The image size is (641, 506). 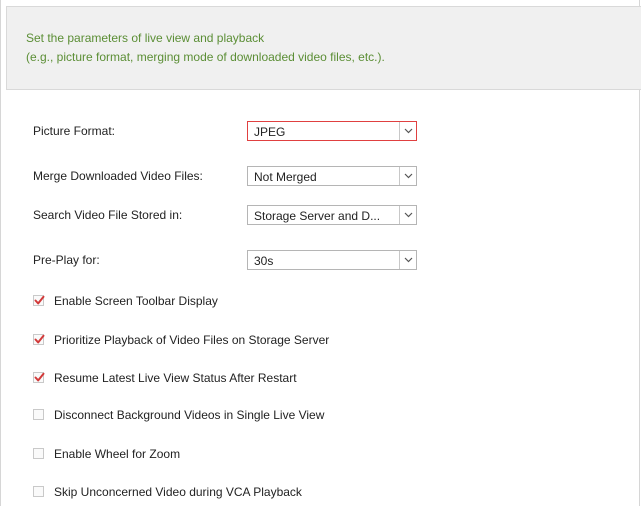 What do you see at coordinates (108, 215) in the screenshot?
I see `search-storage-label: Search Video File Stored in:` at bounding box center [108, 215].